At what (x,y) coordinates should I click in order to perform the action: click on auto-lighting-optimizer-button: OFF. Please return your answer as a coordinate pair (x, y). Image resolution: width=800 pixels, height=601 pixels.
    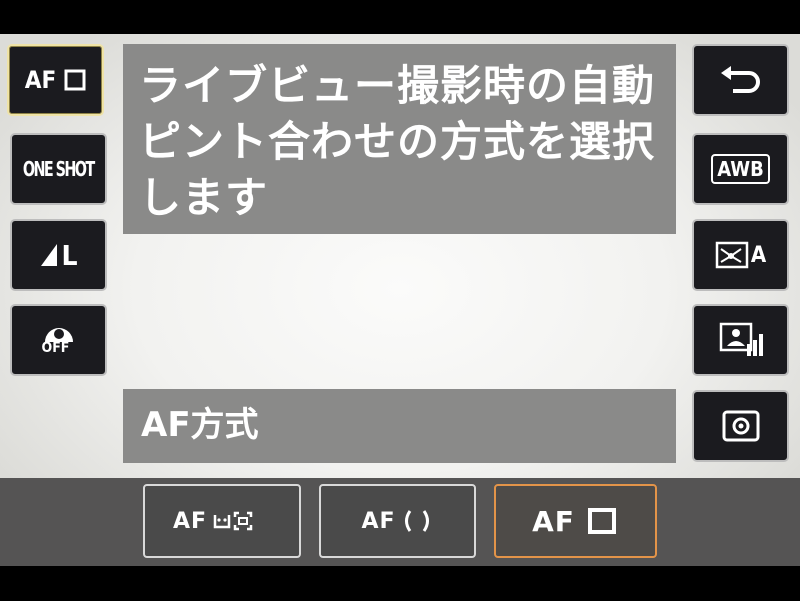
    Looking at the image, I should click on (58, 340).